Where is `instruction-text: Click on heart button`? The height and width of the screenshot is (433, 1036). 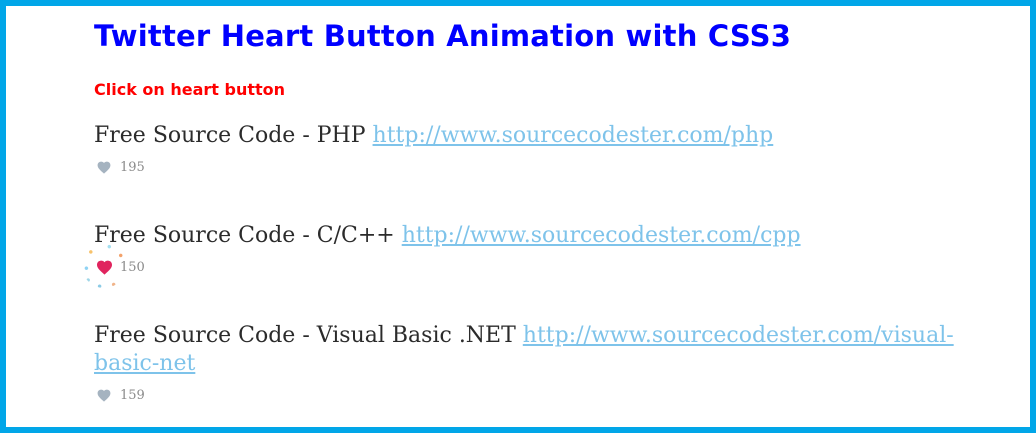 instruction-text: Click on heart button is located at coordinates (190, 89).